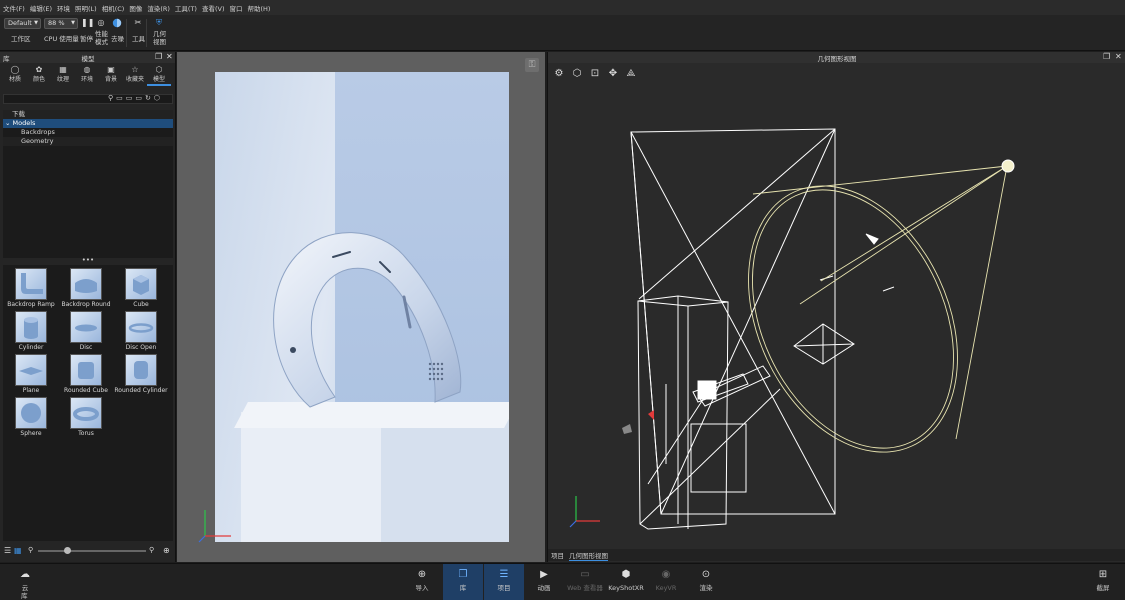 This screenshot has height=600, width=1125. Describe the element at coordinates (186, 8) in the screenshot. I see `menu-tools: 工具(T)` at that location.